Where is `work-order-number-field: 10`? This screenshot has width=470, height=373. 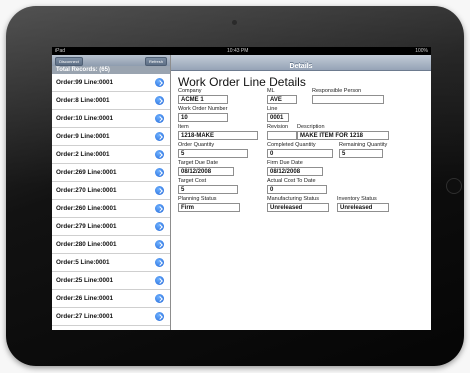 work-order-number-field: 10 is located at coordinates (203, 117).